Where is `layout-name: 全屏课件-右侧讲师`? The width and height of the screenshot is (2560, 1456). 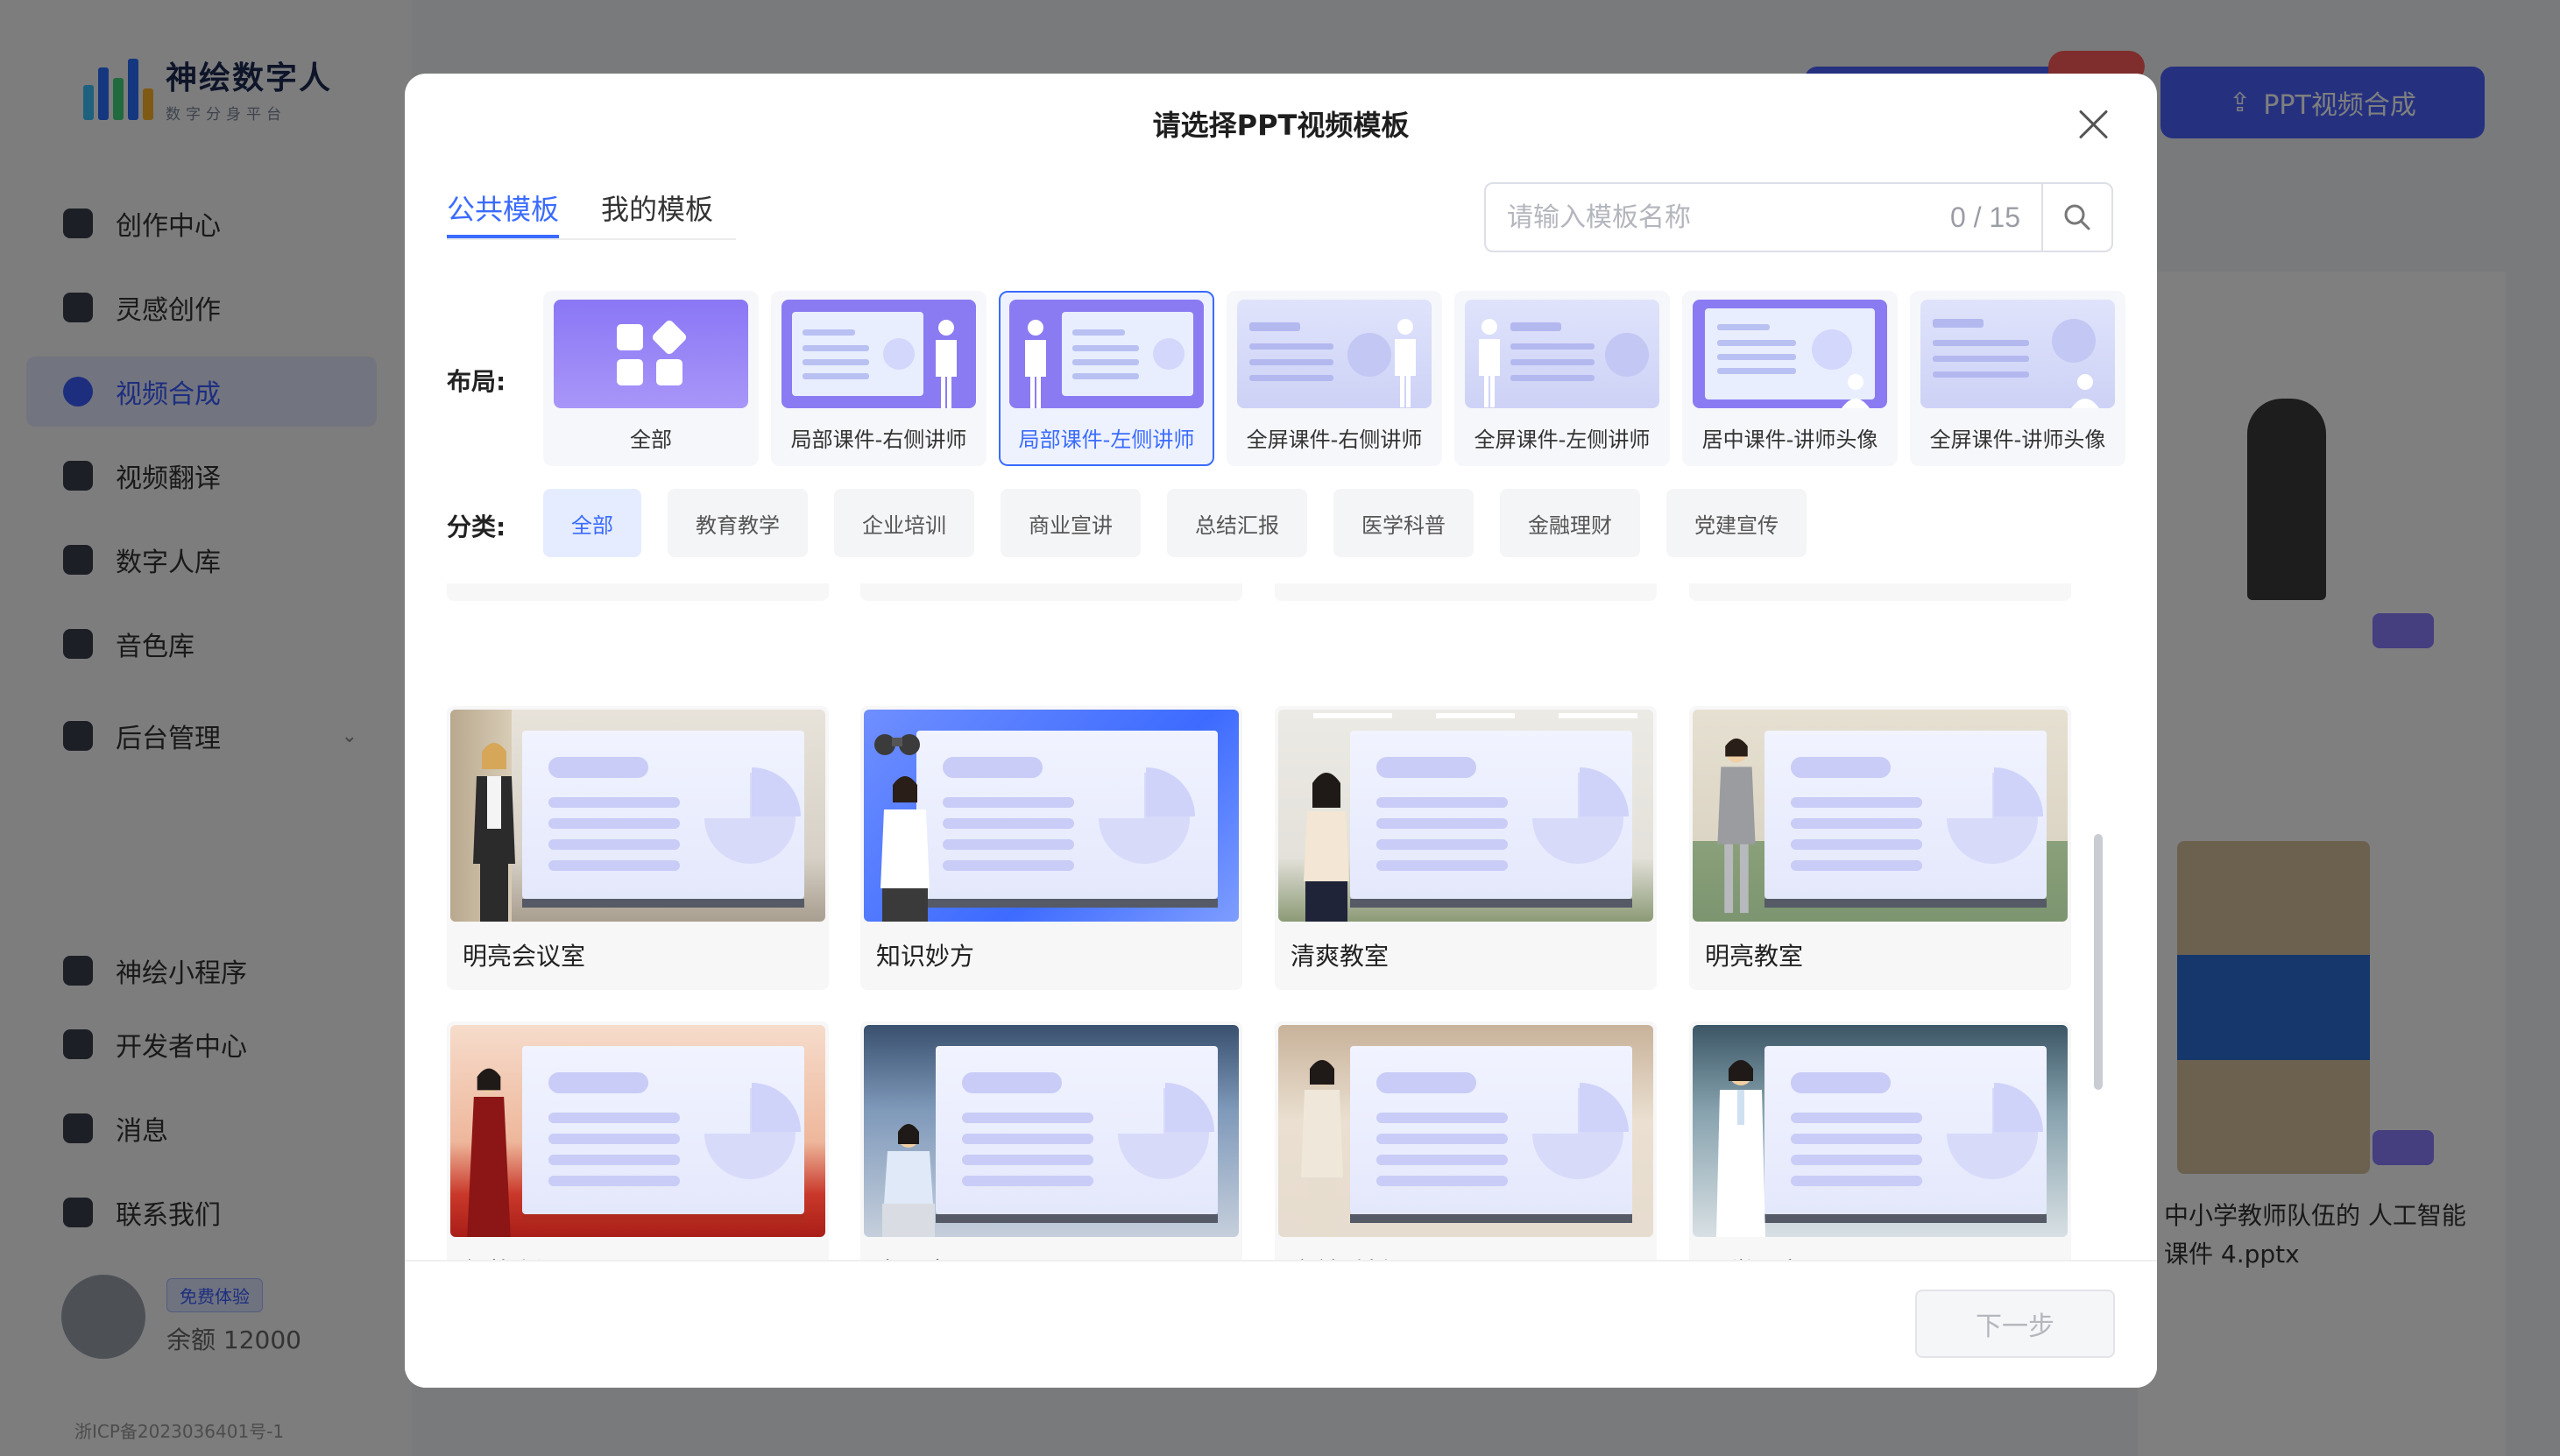
layout-name: 全屏课件-右侧讲师 is located at coordinates (1334, 440).